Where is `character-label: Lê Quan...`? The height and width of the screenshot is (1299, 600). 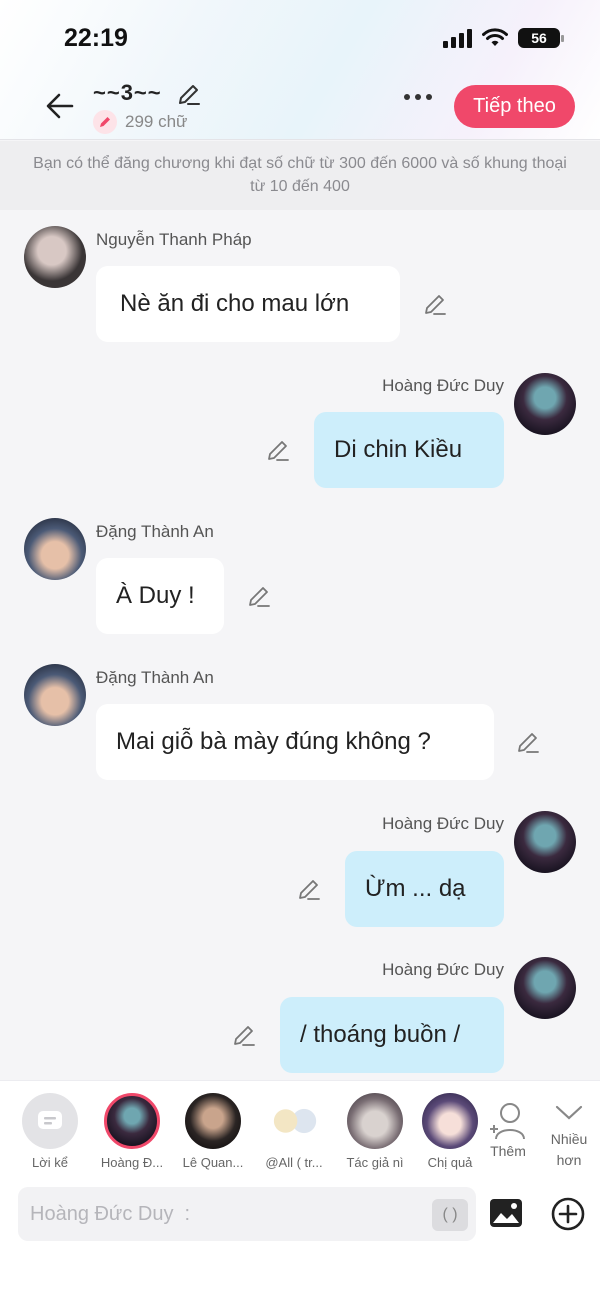 character-label: Lê Quan... is located at coordinates (213, 1162).